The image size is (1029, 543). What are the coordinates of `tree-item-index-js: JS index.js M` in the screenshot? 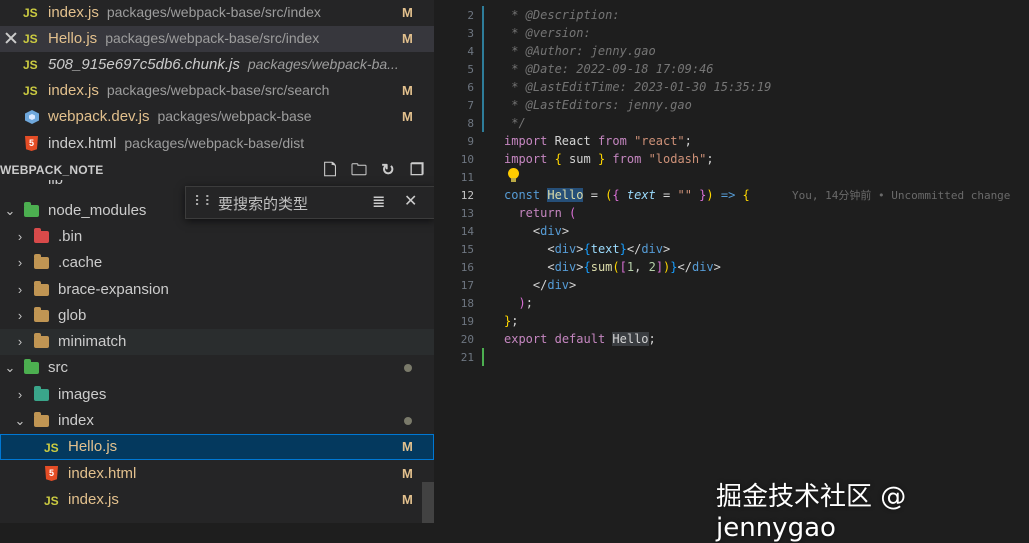 It's located at (217, 500).